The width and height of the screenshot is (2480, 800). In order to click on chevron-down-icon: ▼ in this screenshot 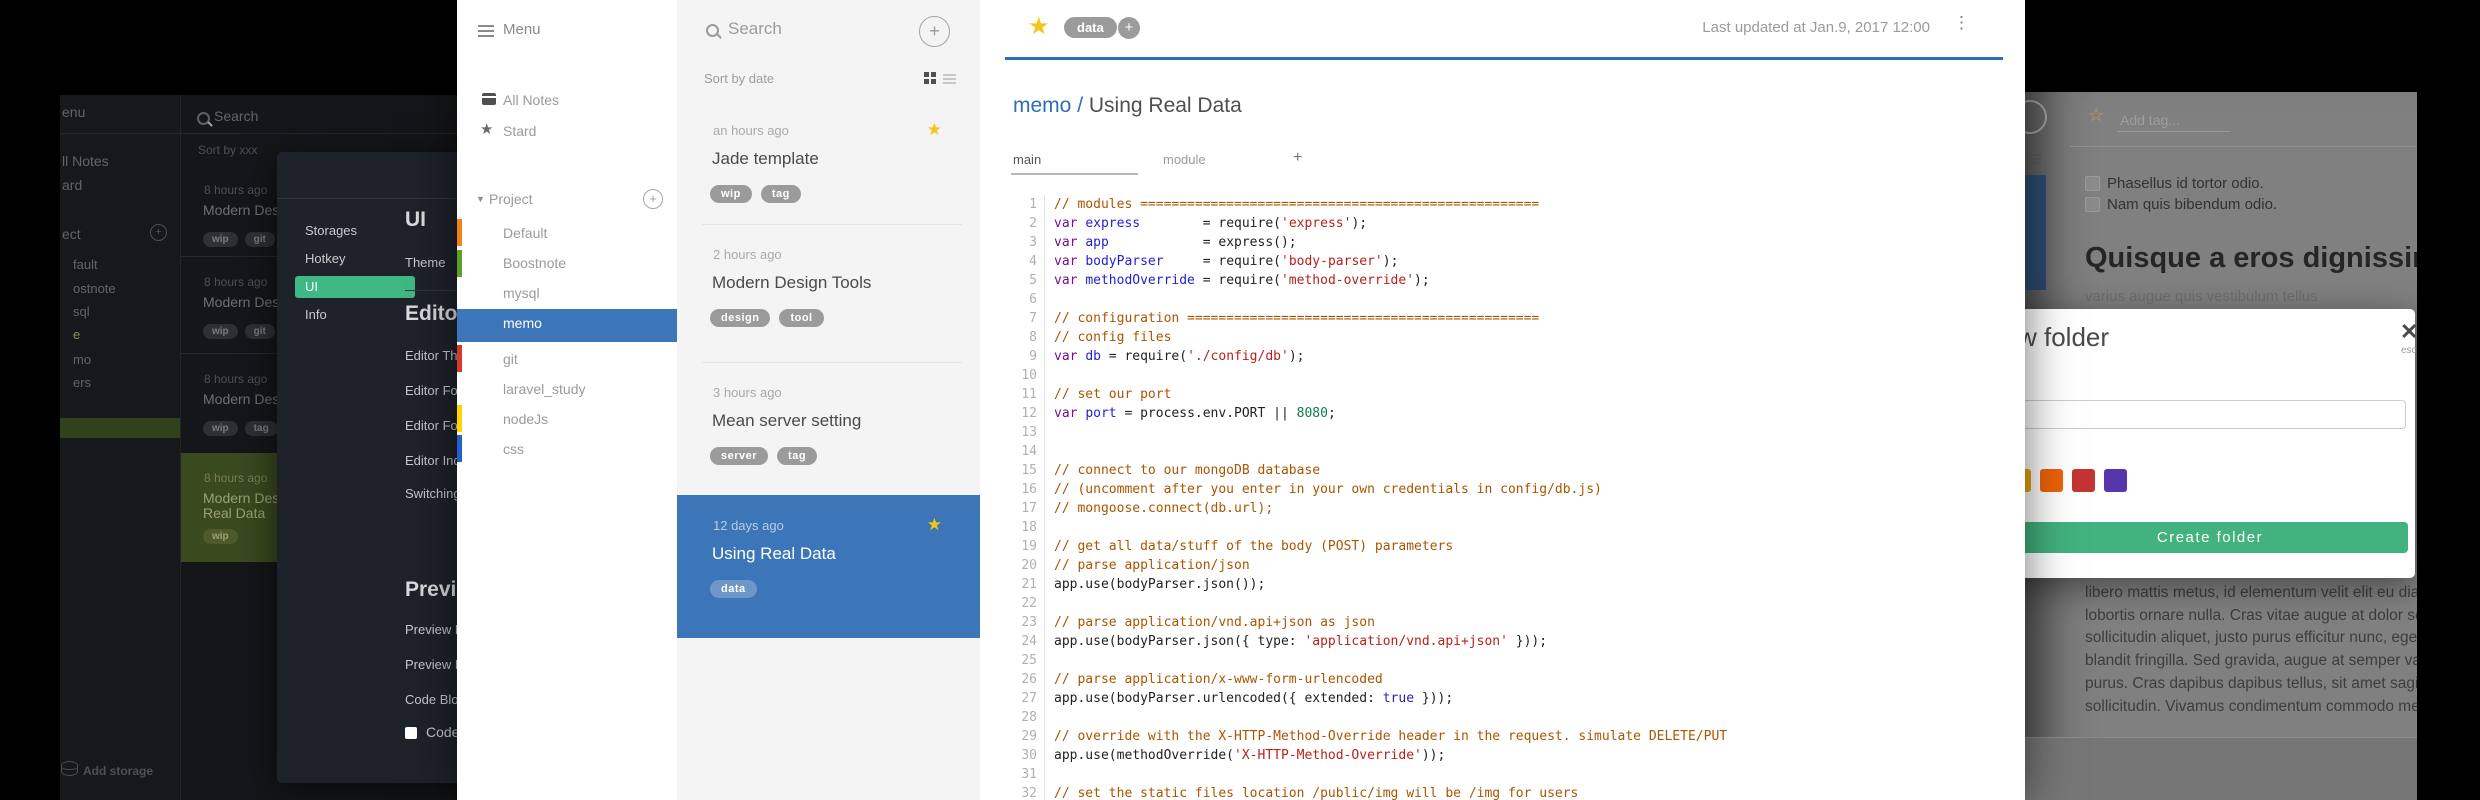, I will do `click(480, 199)`.